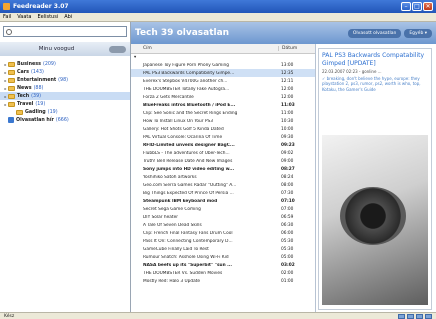 Image resolution: width=436 pixels, height=319 pixels. Describe the element at coordinates (176, 249) in the screenshot. I see `article-title: GameCube Finally Laid To Rest` at that location.